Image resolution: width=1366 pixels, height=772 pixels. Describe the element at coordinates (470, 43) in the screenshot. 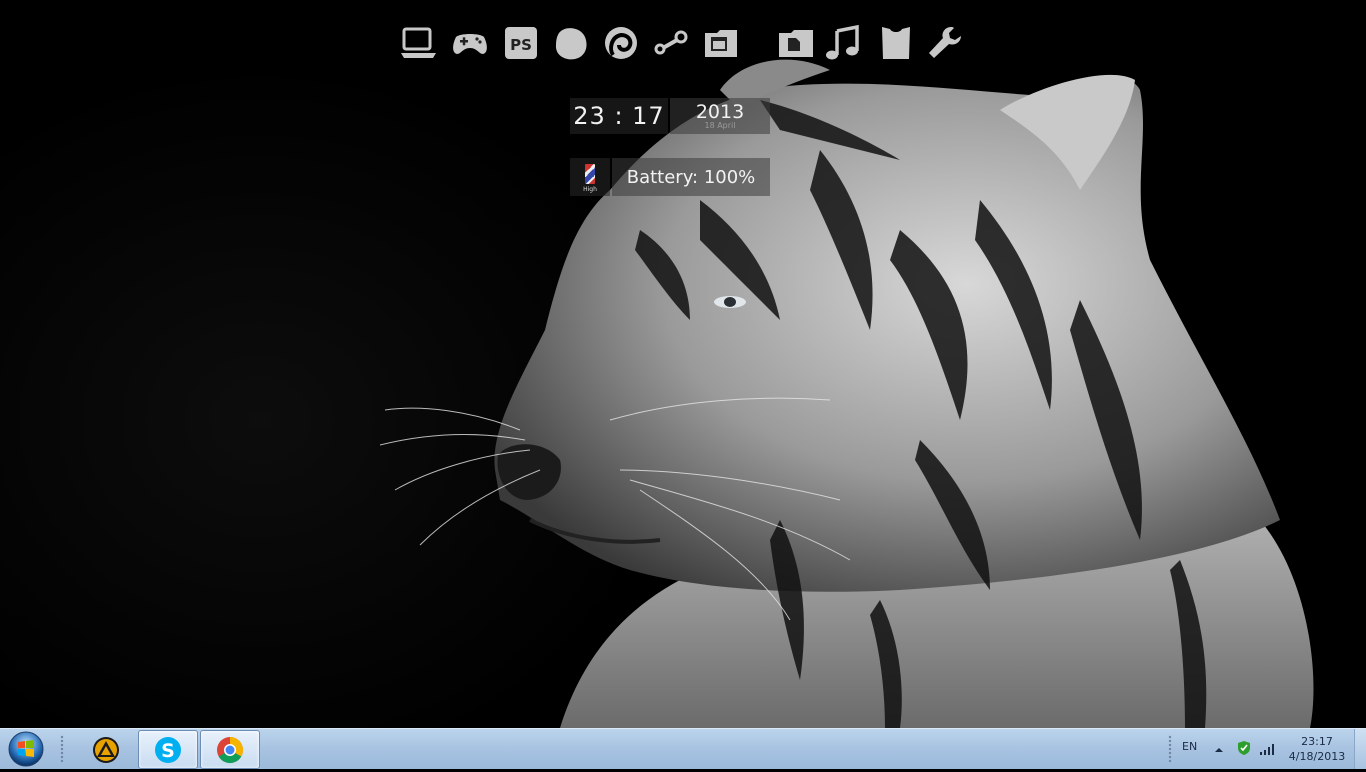

I see `gamepad-icon` at that location.